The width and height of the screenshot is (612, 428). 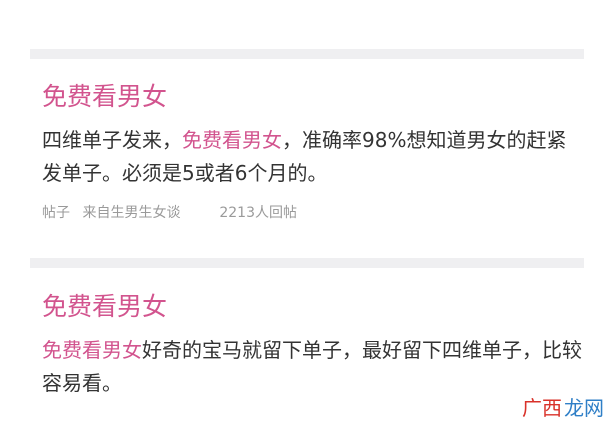 What do you see at coordinates (313, 213) in the screenshot?
I see `post-meta: 帖子 来自生男生女谈 2213人回帖` at bounding box center [313, 213].